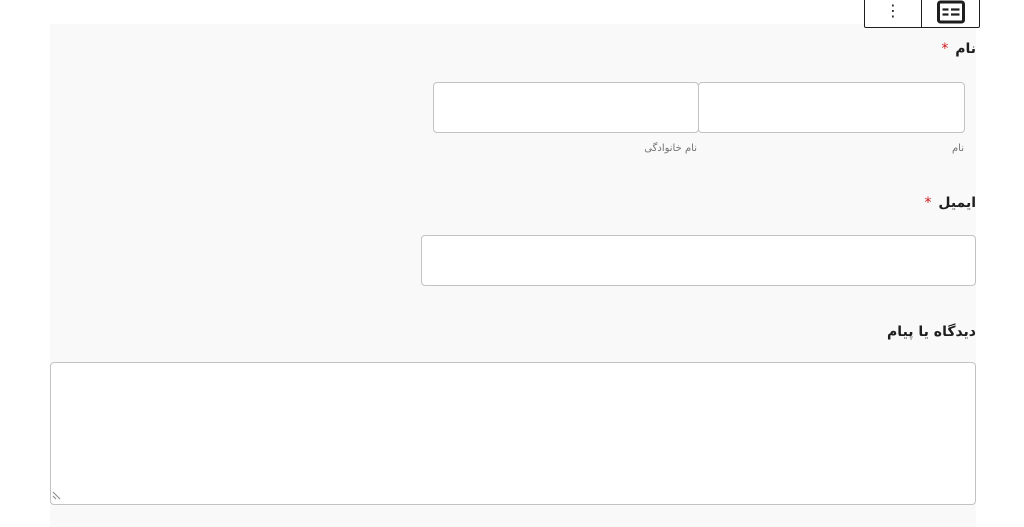 This screenshot has height=527, width=1024. I want to click on last-name-input, so click(566, 107).